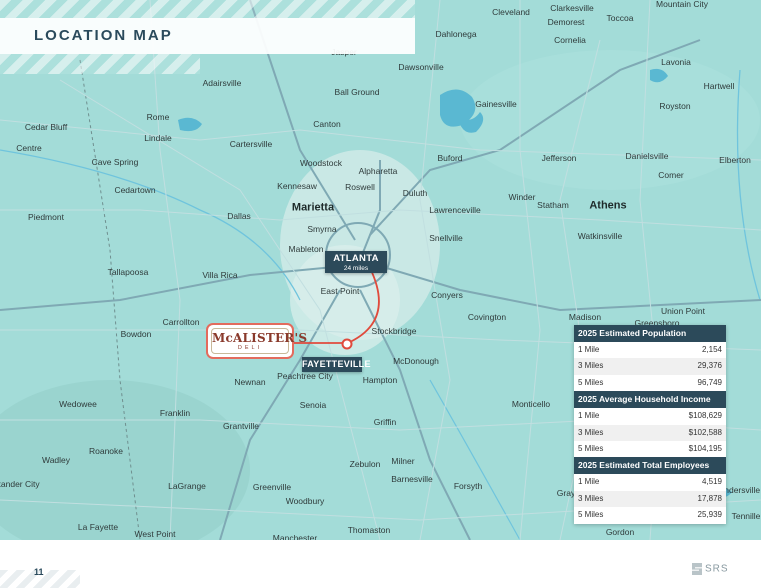 Image resolution: width=761 pixels, height=588 pixels. What do you see at coordinates (676, 61) in the screenshot?
I see `city-label-lavonia: Lavonia` at bounding box center [676, 61].